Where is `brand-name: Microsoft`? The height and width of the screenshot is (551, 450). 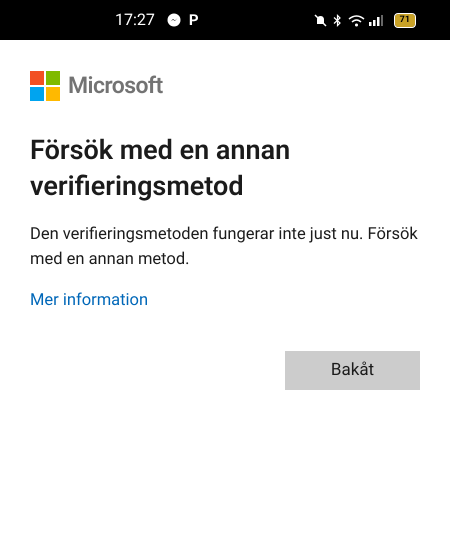 brand-name: Microsoft is located at coordinates (115, 86).